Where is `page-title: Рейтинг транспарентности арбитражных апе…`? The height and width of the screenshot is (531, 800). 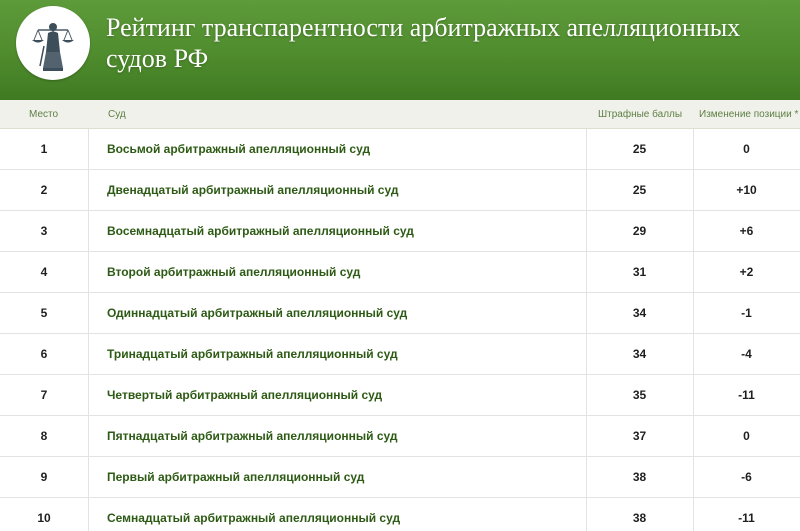 page-title: Рейтинг транспарентности арбитражных апе… is located at coordinates (423, 43).